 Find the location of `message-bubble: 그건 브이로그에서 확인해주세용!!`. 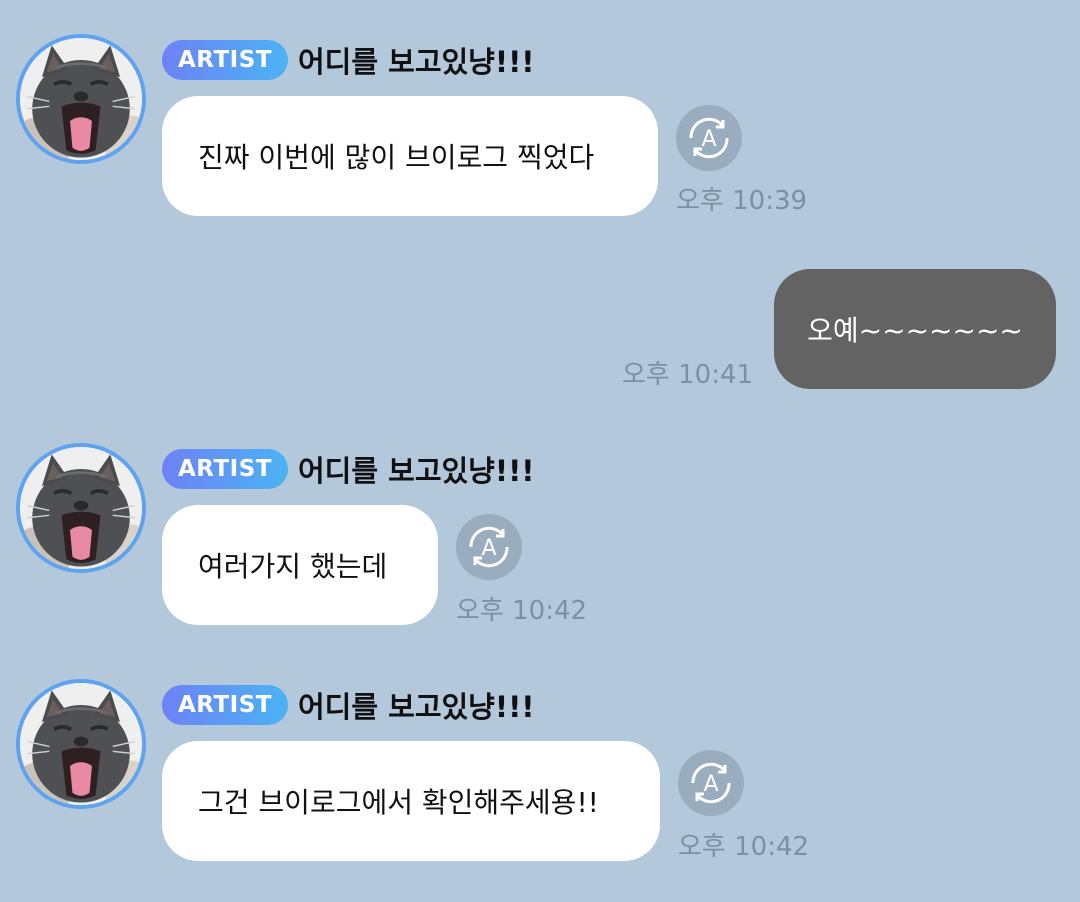

message-bubble: 그건 브이로그에서 확인해주세용!! is located at coordinates (411, 801).